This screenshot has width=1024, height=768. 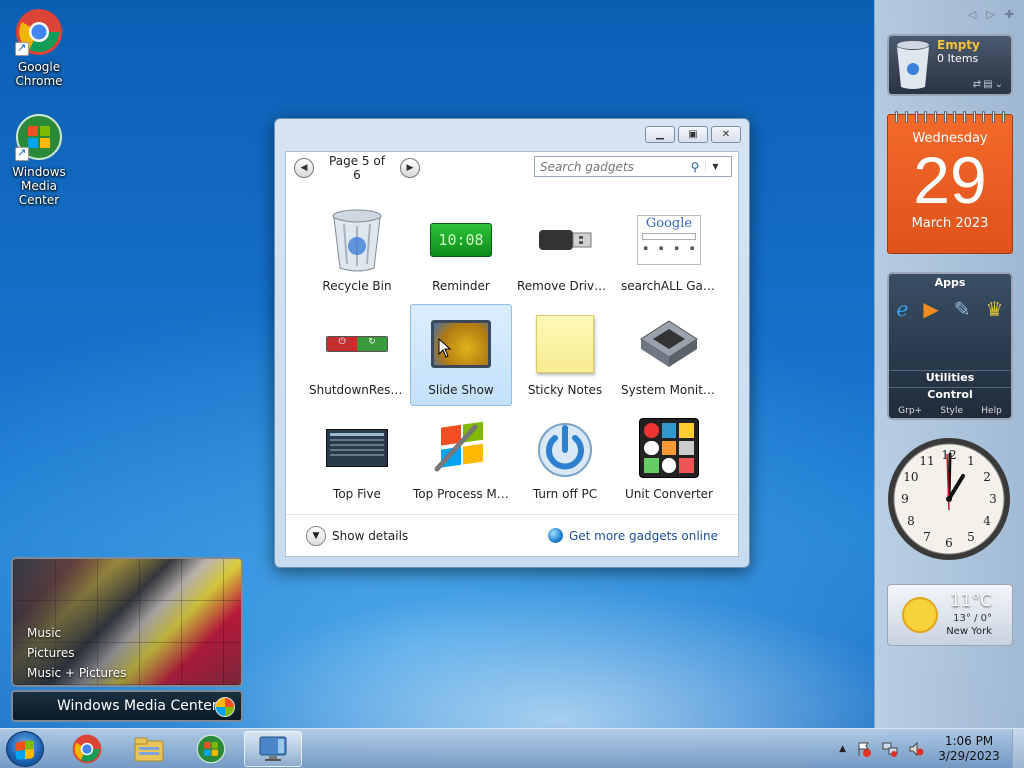 I want to click on apps-utilities-row: Utilities, so click(x=950, y=377).